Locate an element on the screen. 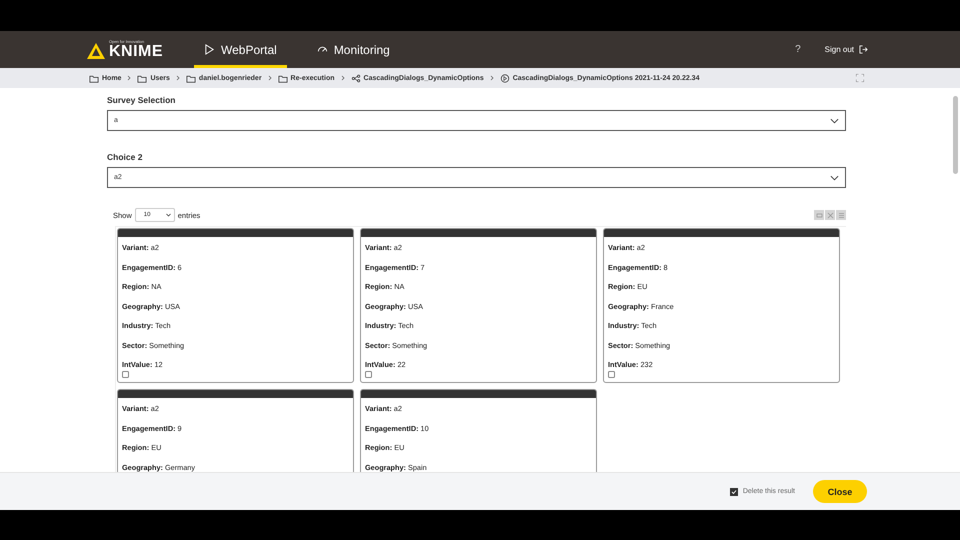  field-label: Choice 2 is located at coordinates (125, 157).